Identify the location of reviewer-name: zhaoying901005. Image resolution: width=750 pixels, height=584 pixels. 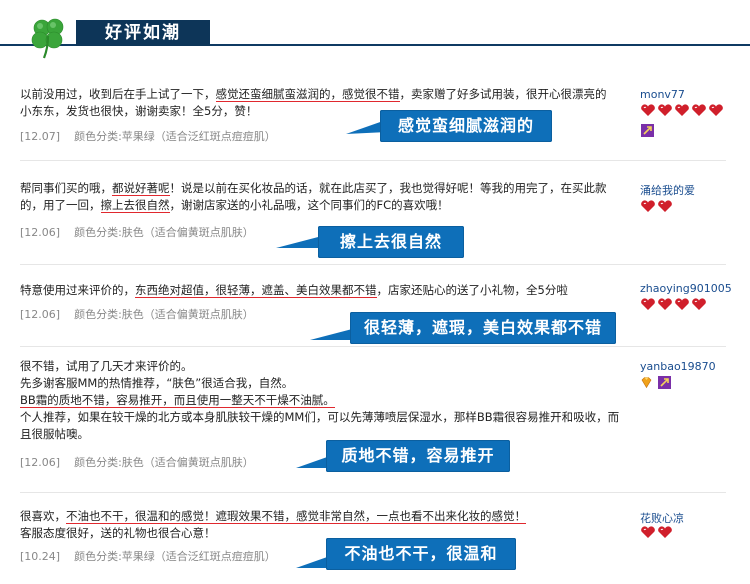
(686, 288).